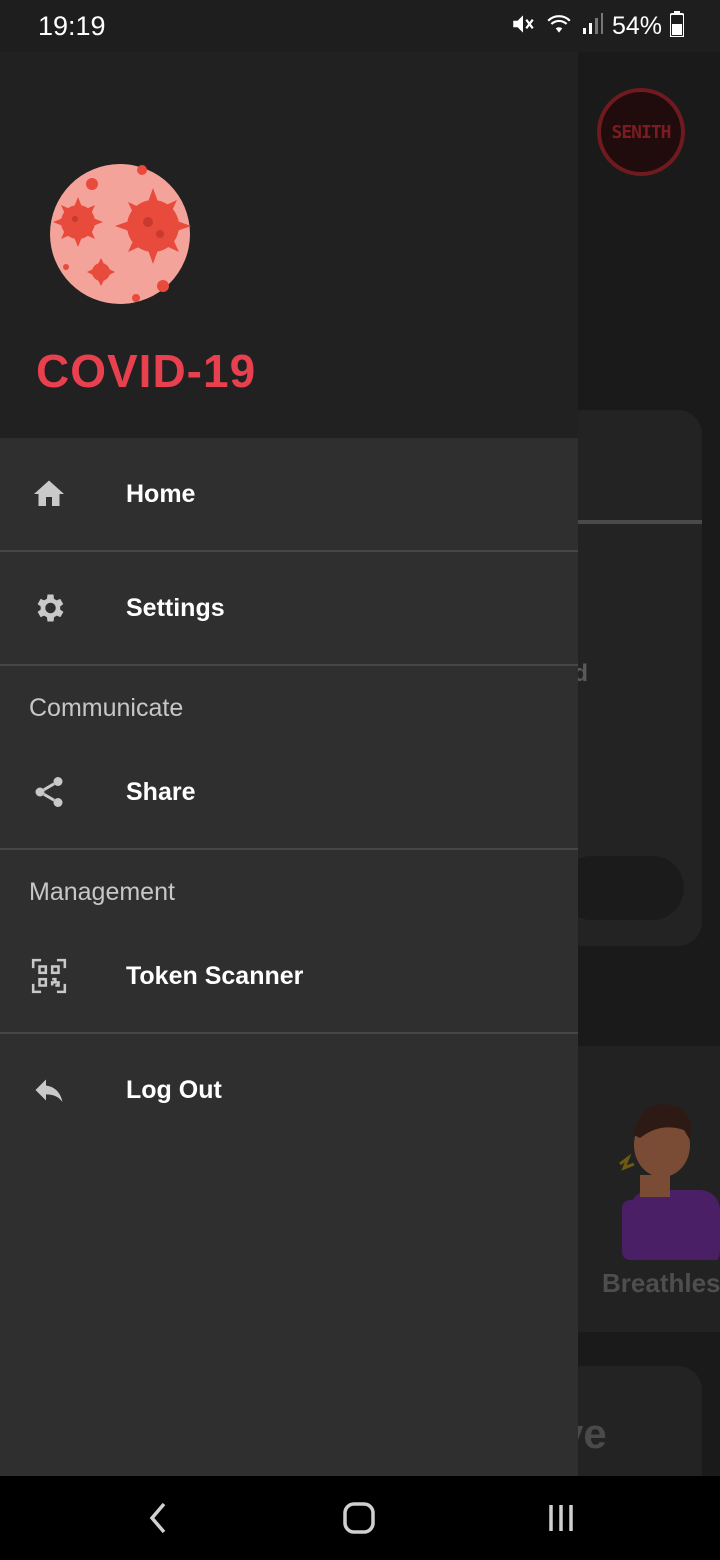 This screenshot has height=1560, width=720. I want to click on recents-button, so click(561, 1518).